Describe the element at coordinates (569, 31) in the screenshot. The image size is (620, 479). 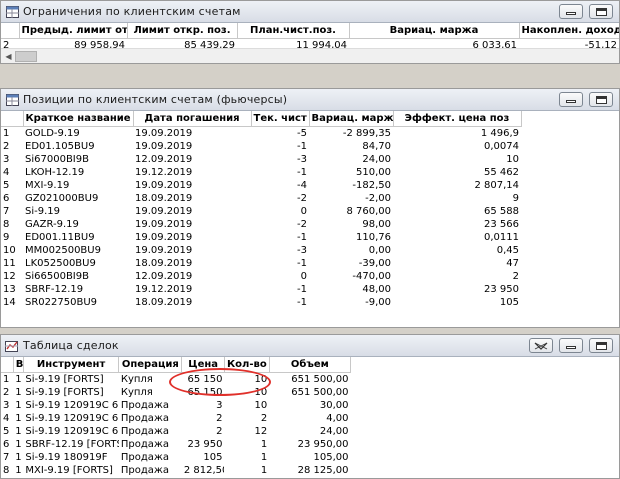
I see `column-header: Накоплен. доход` at that location.